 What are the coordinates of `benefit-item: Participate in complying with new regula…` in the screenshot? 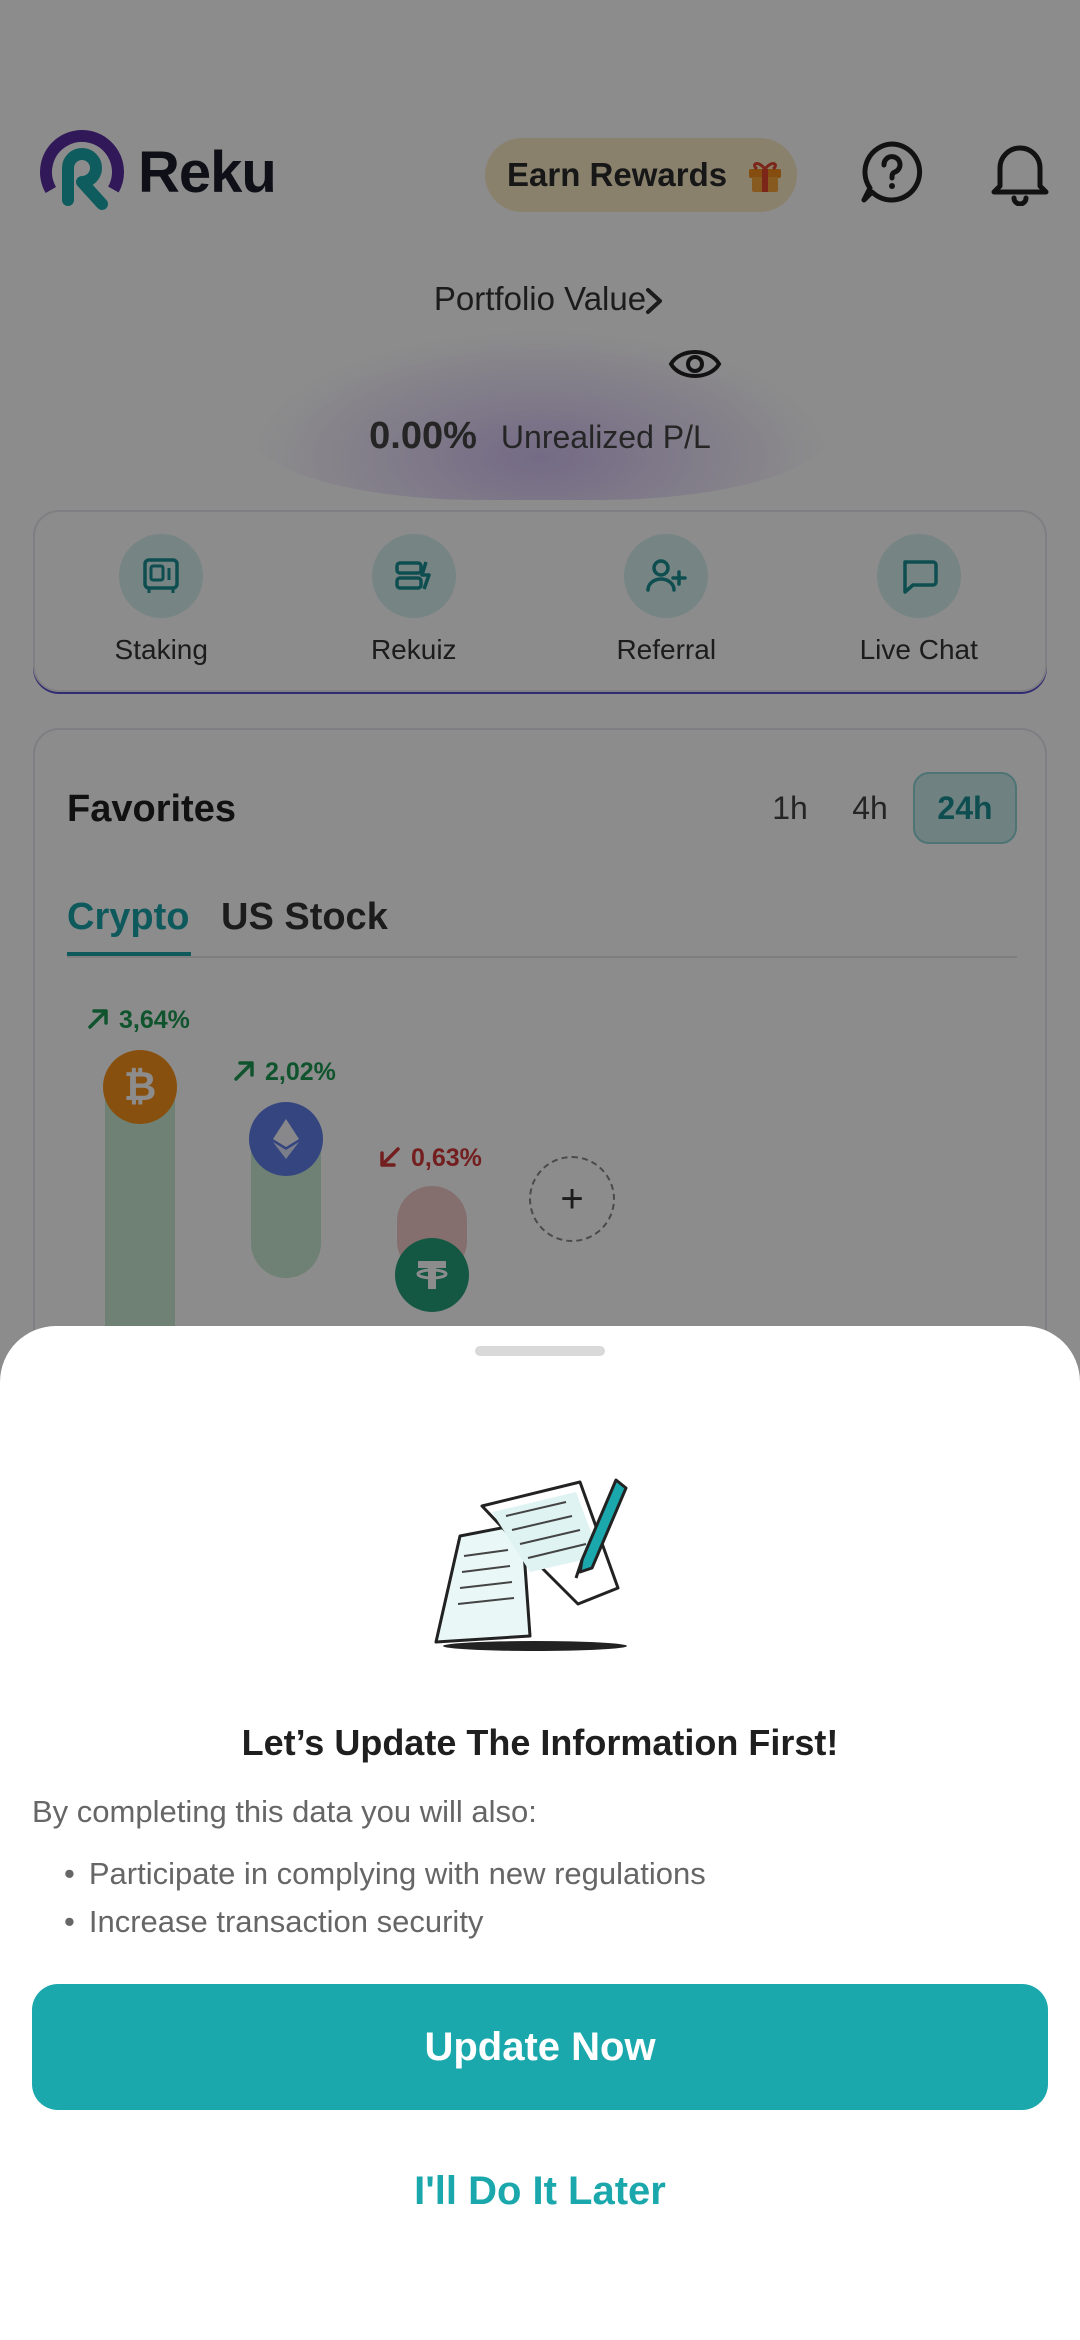 It's located at (385, 1874).